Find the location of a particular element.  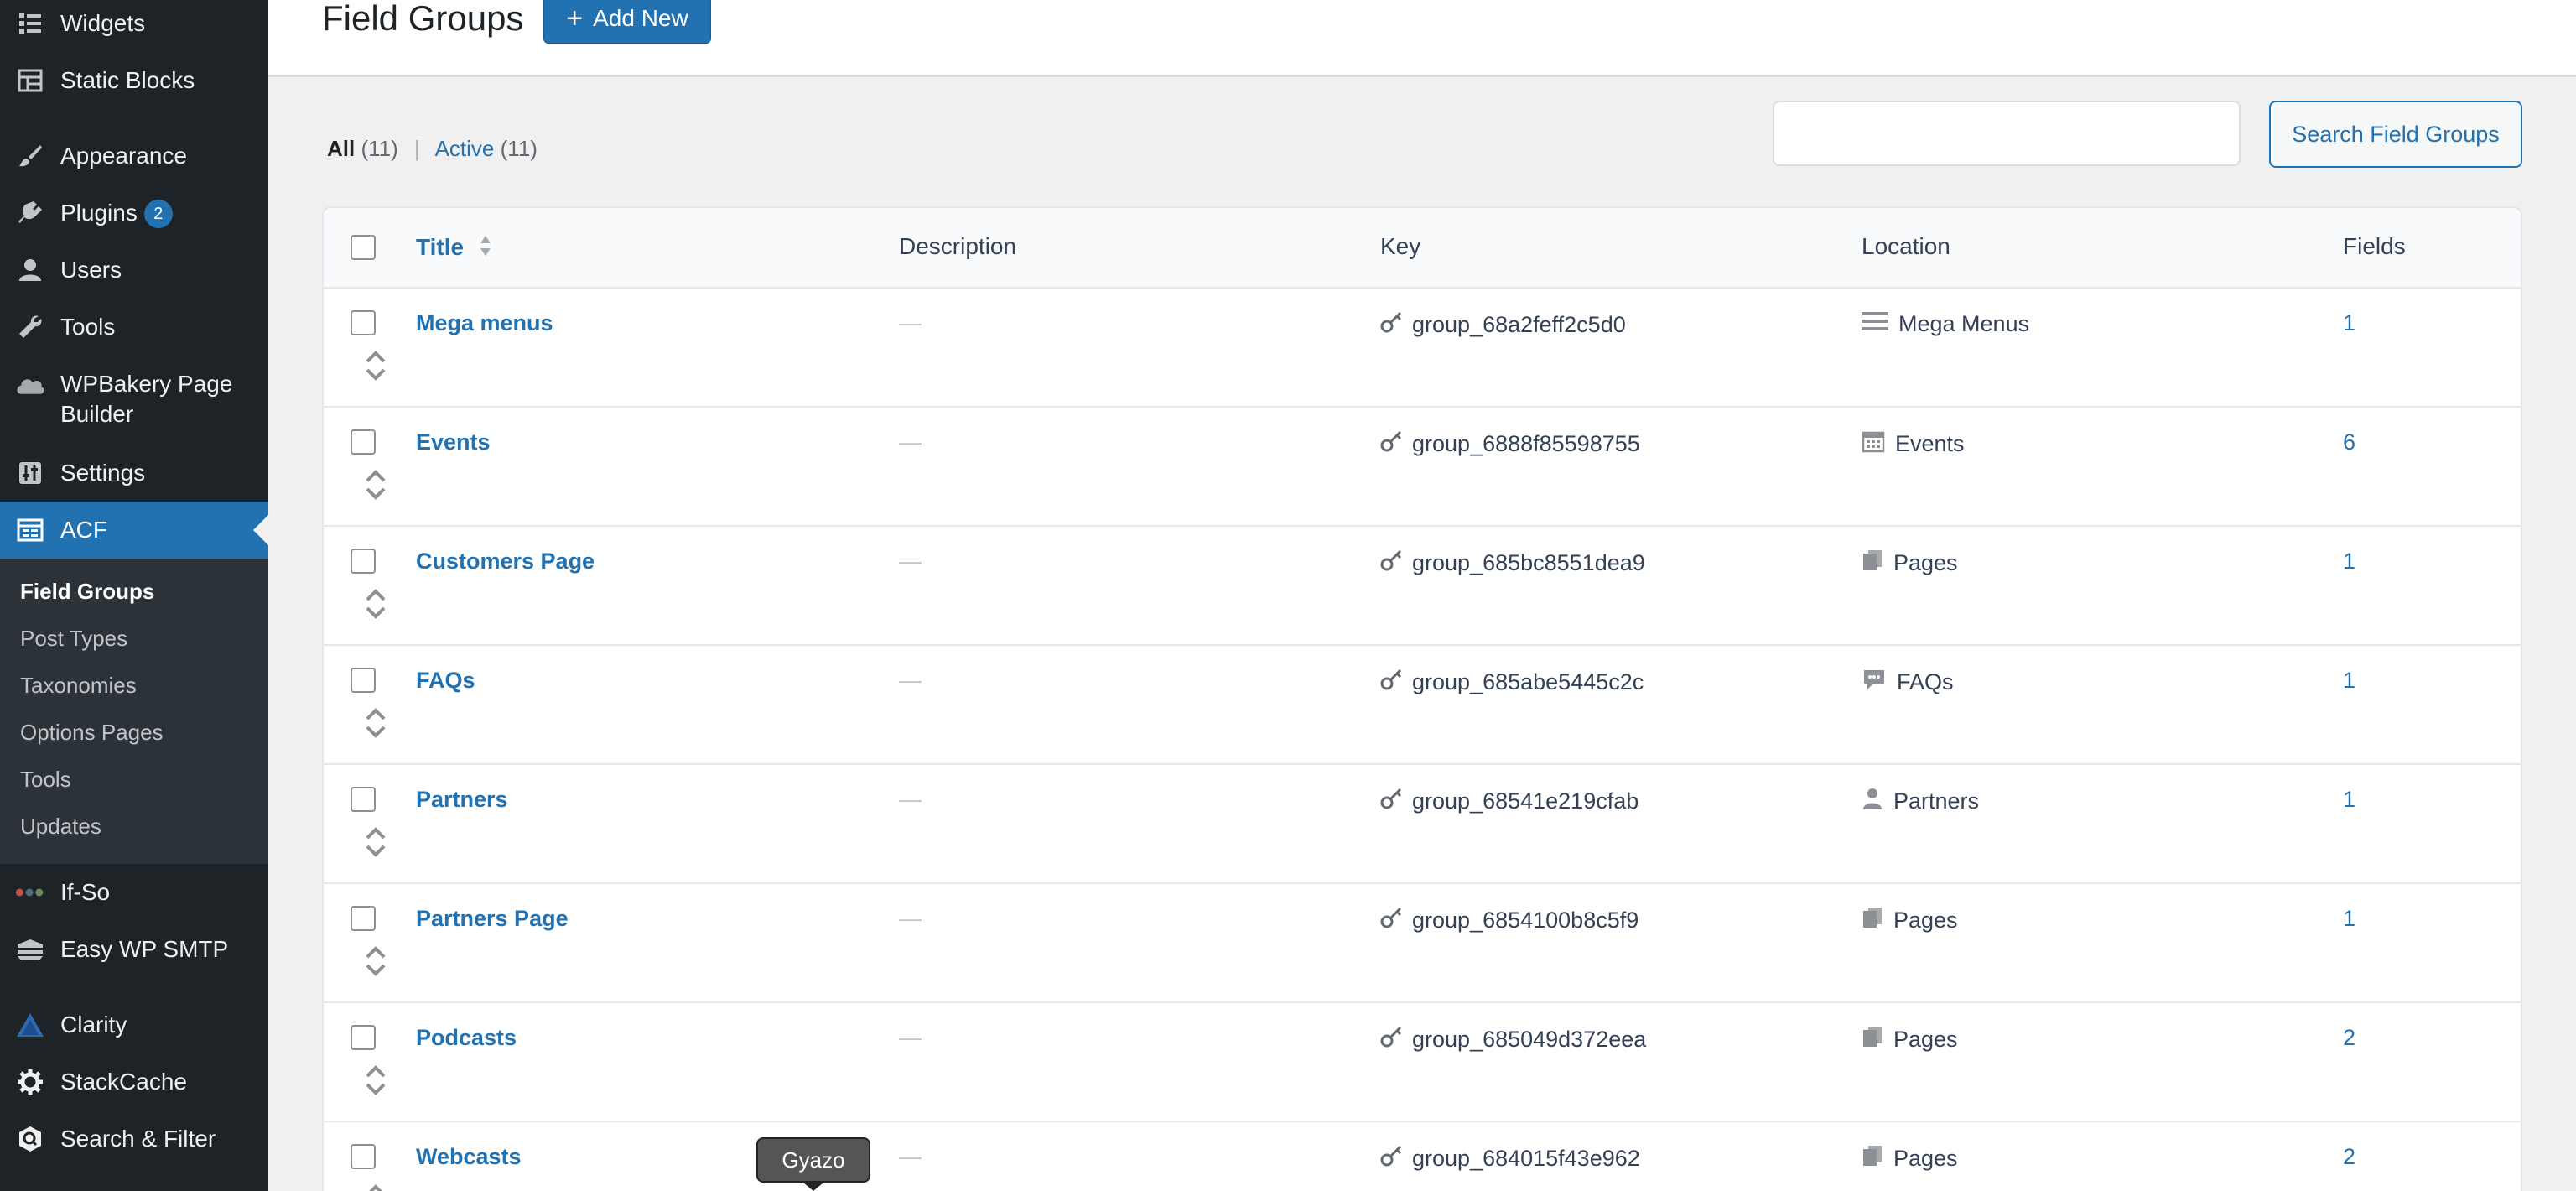

sidebar-item-wpbakery: WPBakery Page Builder is located at coordinates (134, 401).